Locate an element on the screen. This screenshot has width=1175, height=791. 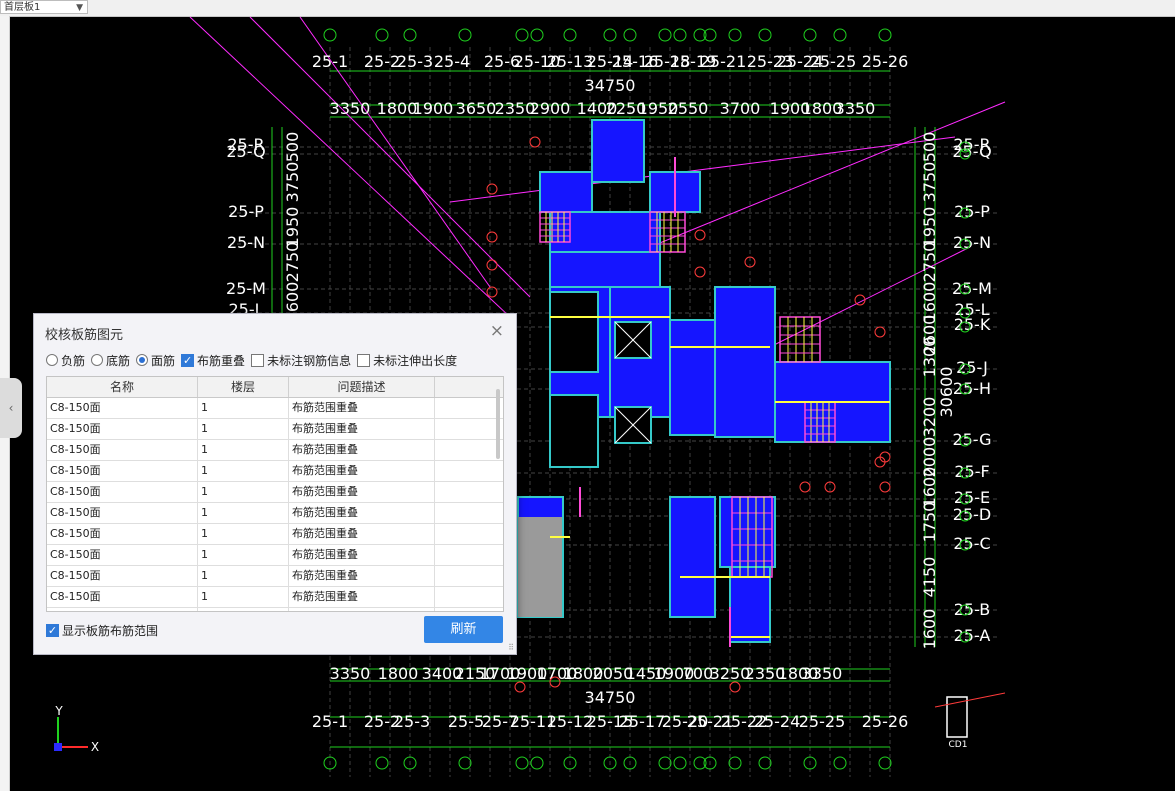
radio-circle is located at coordinates (52, 360).